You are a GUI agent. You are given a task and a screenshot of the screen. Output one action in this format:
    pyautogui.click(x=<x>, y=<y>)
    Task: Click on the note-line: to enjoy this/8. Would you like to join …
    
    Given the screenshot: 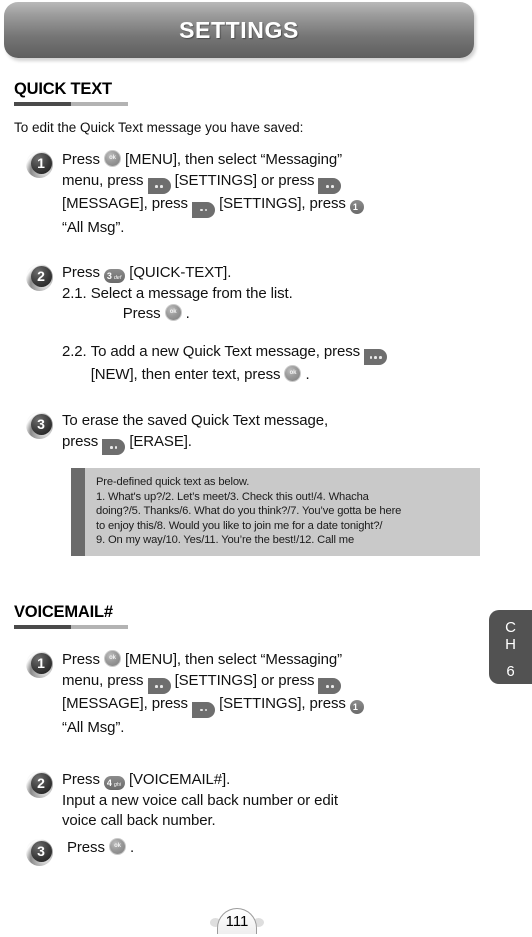 What is the action you would take?
    pyautogui.click(x=239, y=525)
    